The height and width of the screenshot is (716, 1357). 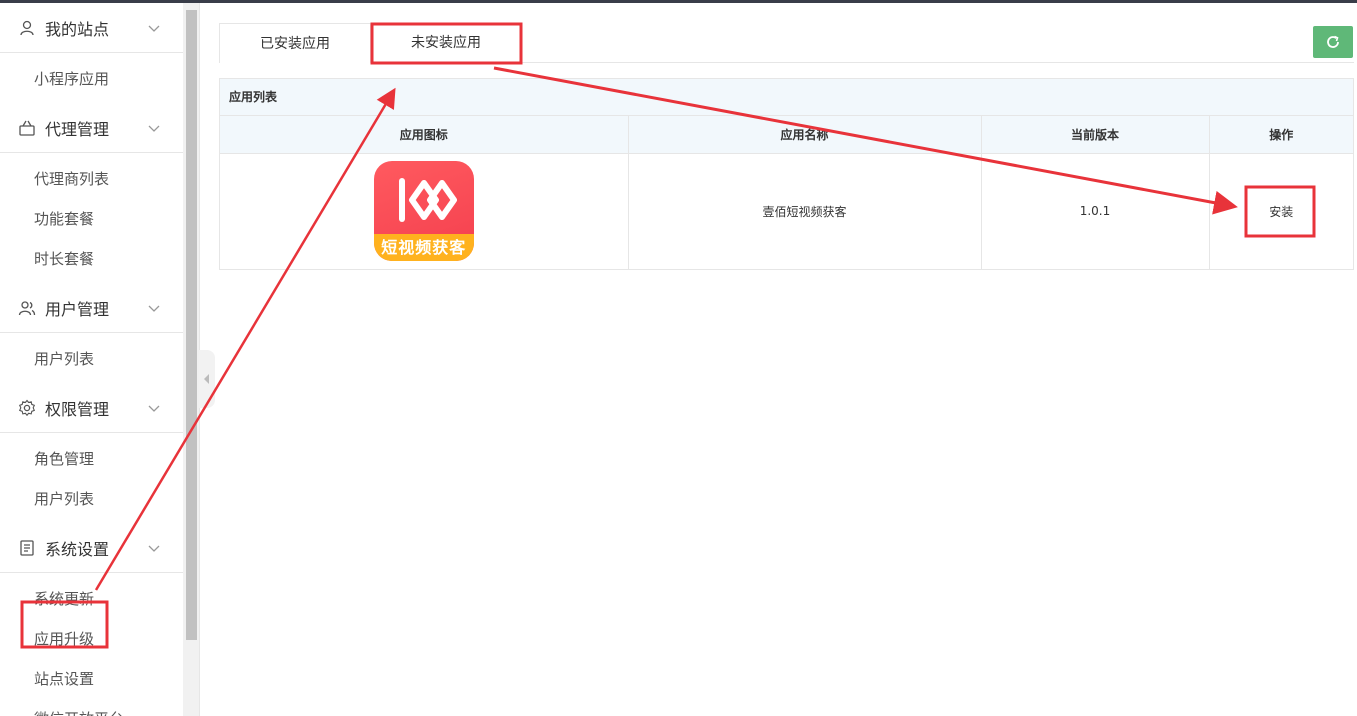 What do you see at coordinates (424, 248) in the screenshot?
I see `app-logo-text: 短视频获客` at bounding box center [424, 248].